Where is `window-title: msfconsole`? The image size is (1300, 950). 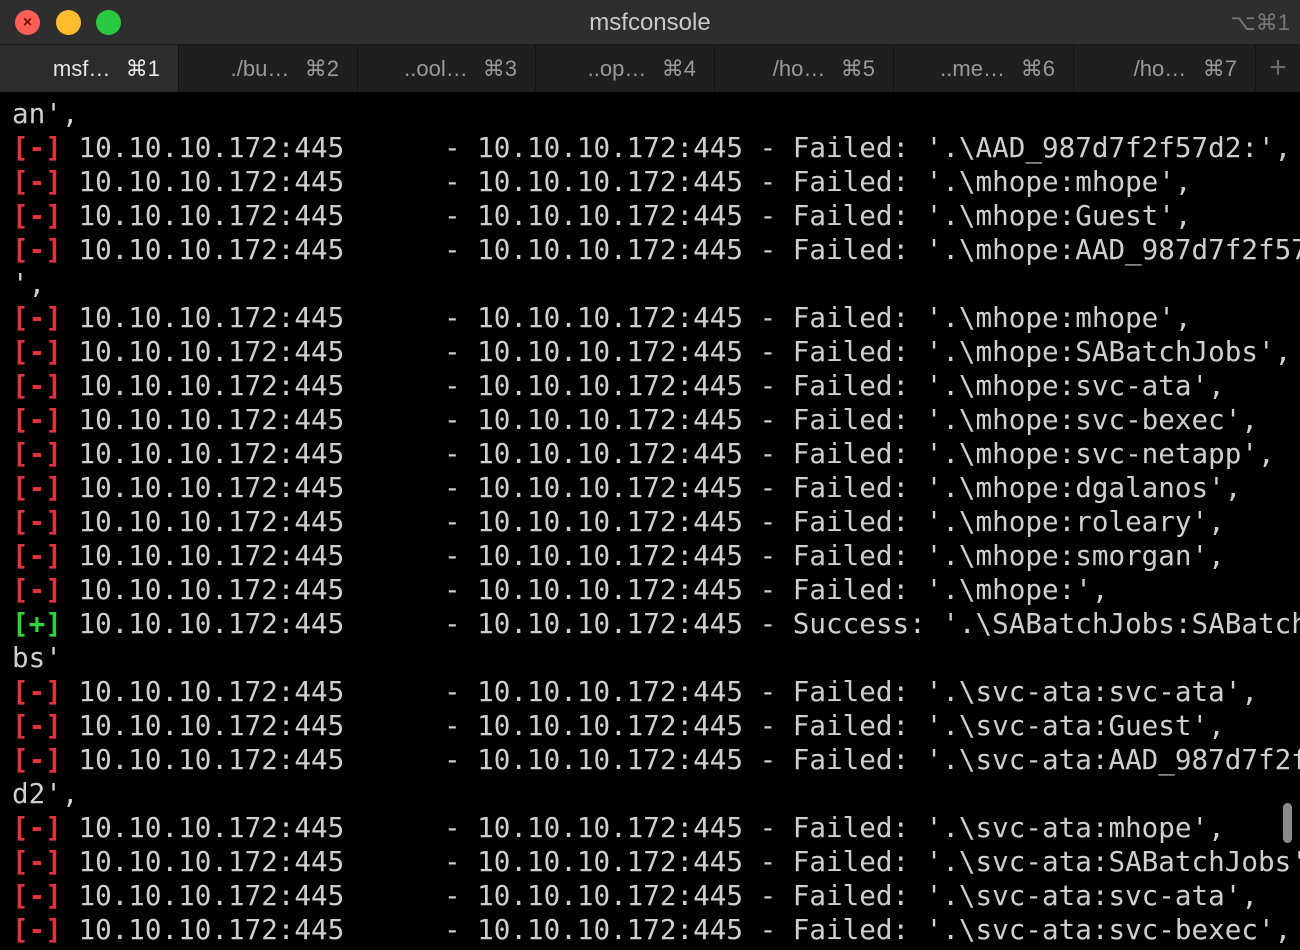 window-title: msfconsole is located at coordinates (650, 22).